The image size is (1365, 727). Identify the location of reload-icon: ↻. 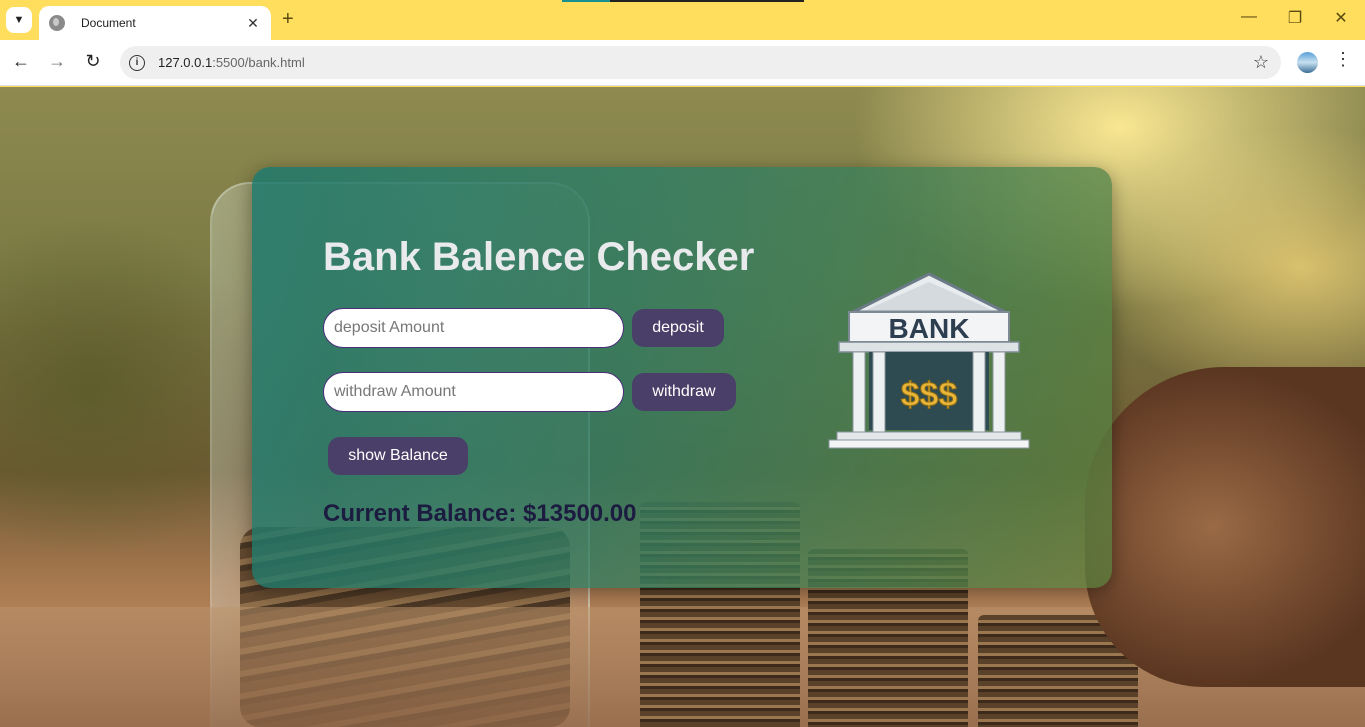
(93, 61).